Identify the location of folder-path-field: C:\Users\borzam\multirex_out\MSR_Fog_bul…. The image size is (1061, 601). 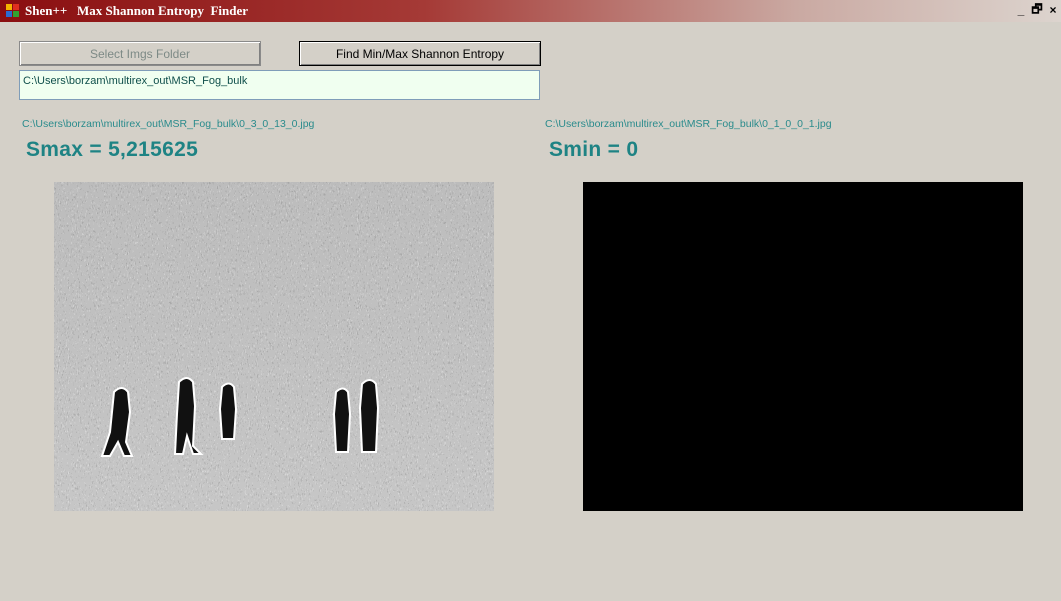
(279, 85).